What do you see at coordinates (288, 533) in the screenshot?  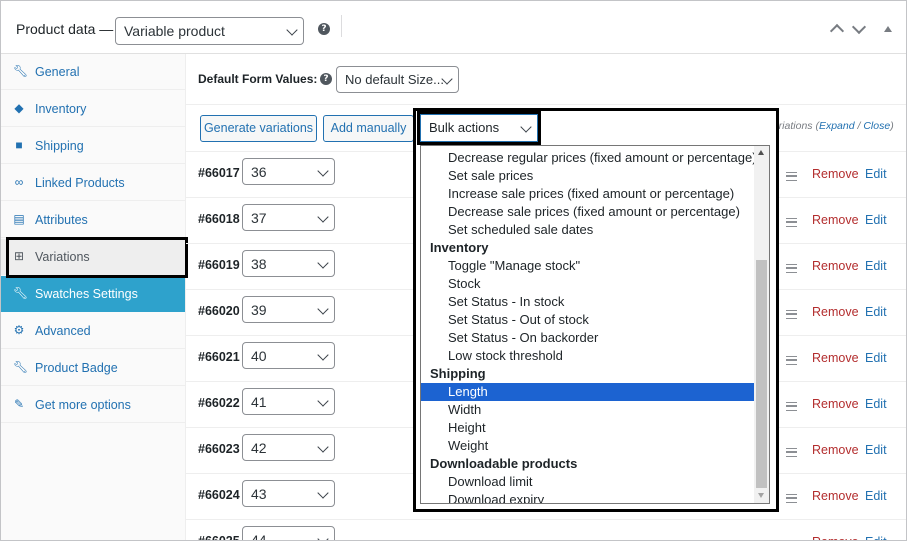 I see `variation-size-select: 44` at bounding box center [288, 533].